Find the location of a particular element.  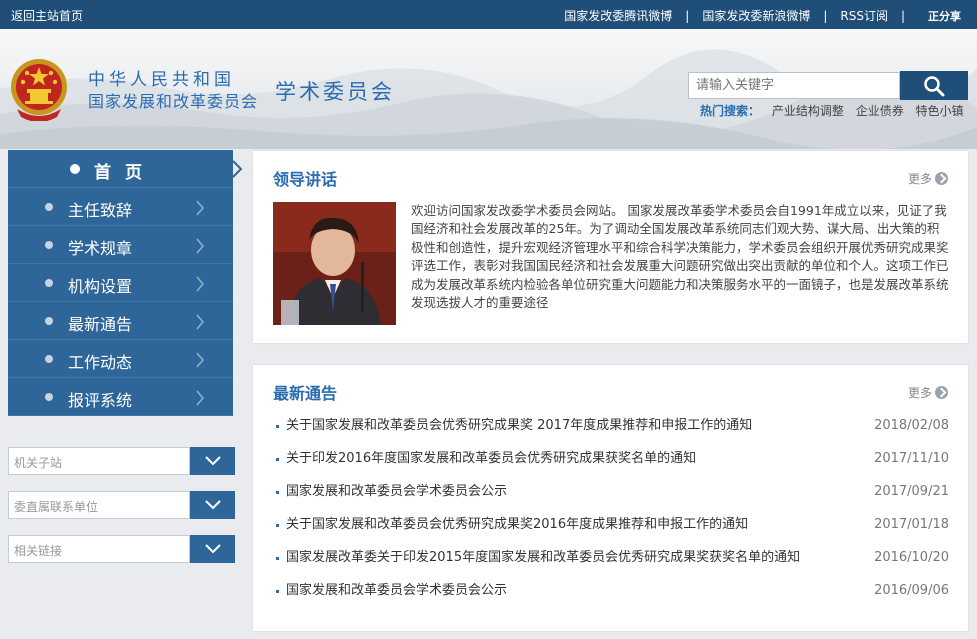

search-button is located at coordinates (934, 85).